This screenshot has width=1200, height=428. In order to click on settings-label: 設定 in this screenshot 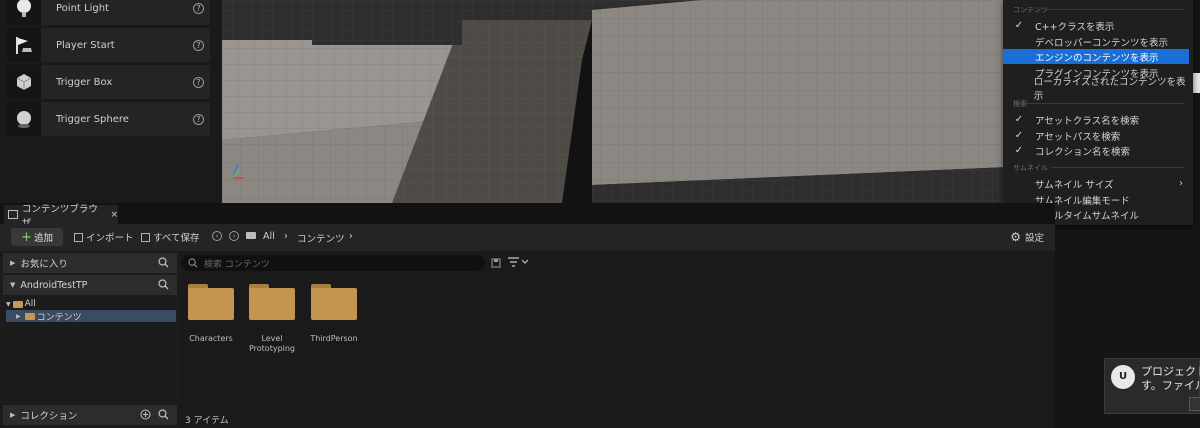, I will do `click(1034, 238)`.